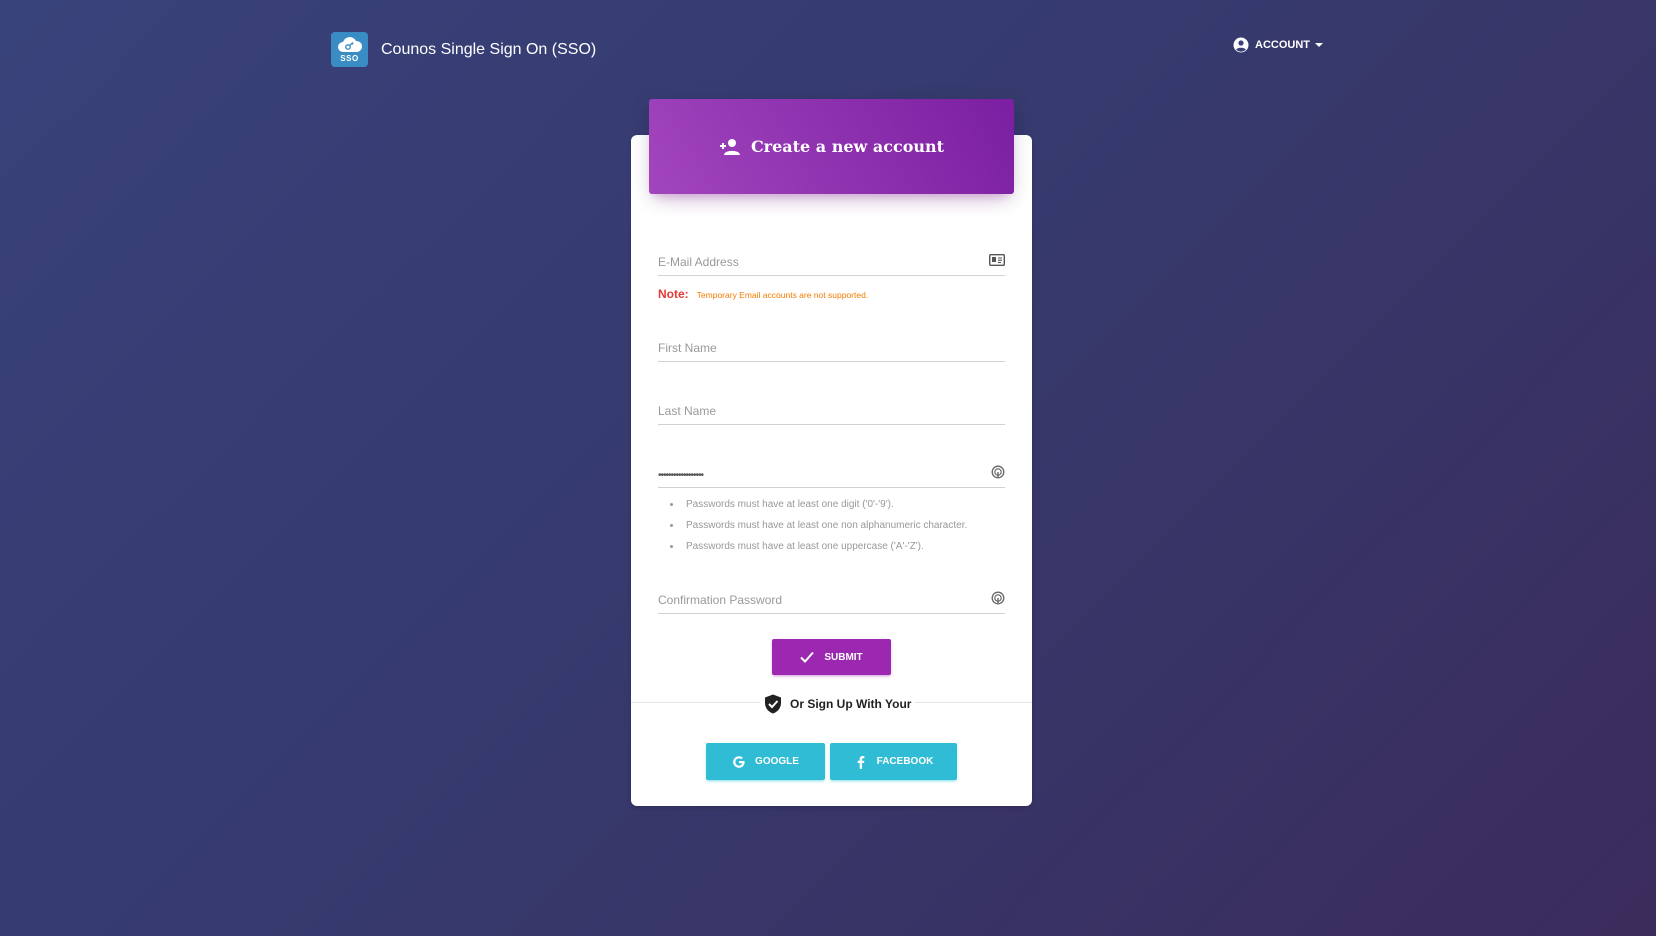 Image resolution: width=1656 pixels, height=936 pixels. What do you see at coordinates (818, 411) in the screenshot?
I see `last-name-input` at bounding box center [818, 411].